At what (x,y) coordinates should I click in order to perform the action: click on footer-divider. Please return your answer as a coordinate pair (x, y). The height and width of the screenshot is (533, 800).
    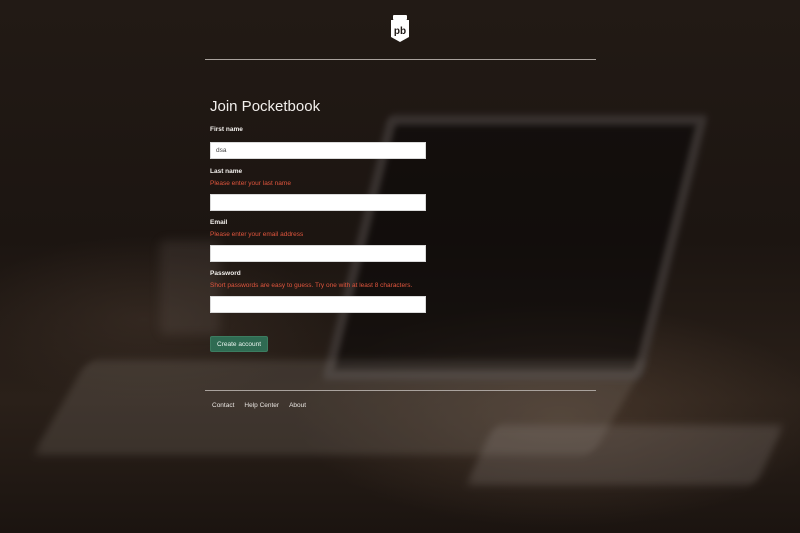
    Looking at the image, I should click on (400, 390).